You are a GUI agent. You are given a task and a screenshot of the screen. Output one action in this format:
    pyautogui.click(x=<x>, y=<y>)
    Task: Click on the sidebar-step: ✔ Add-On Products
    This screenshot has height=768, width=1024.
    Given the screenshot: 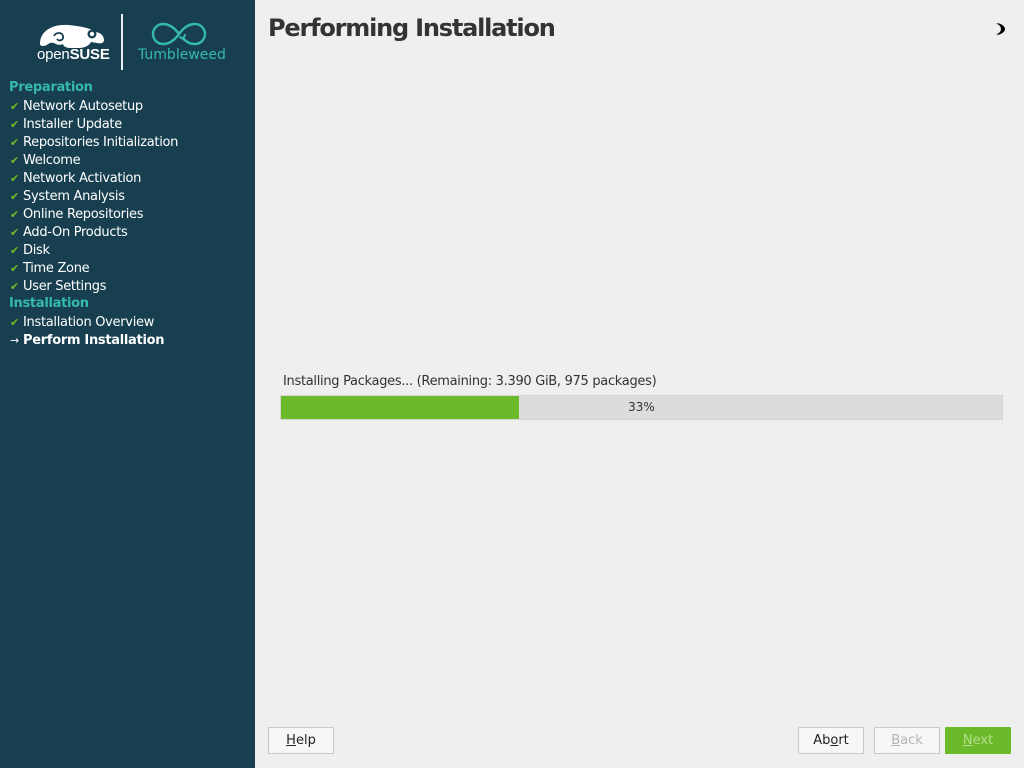 What is the action you would take?
    pyautogui.click(x=69, y=233)
    